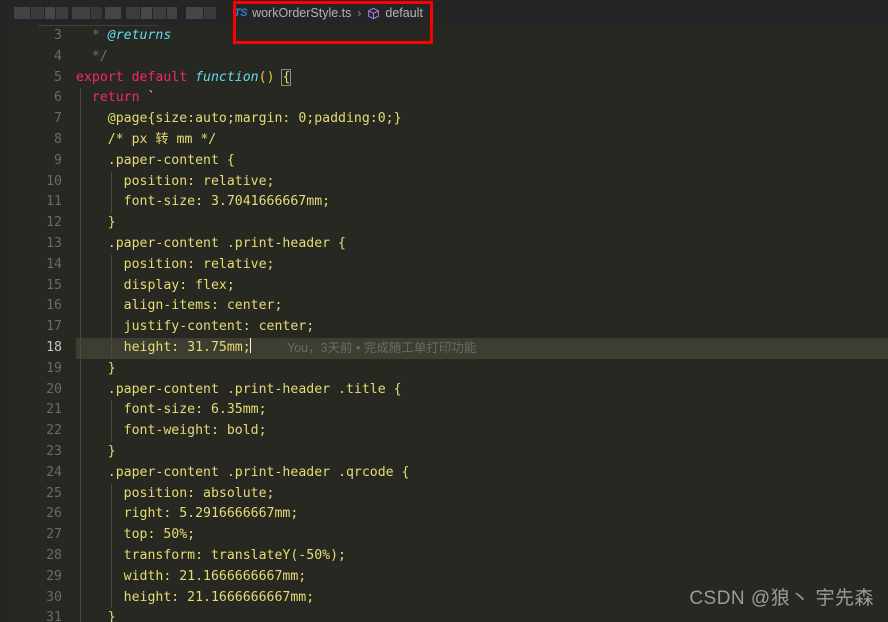 This screenshot has width=888, height=622. Describe the element at coordinates (123, 36) in the screenshot. I see `code-line-text: * @returns` at that location.